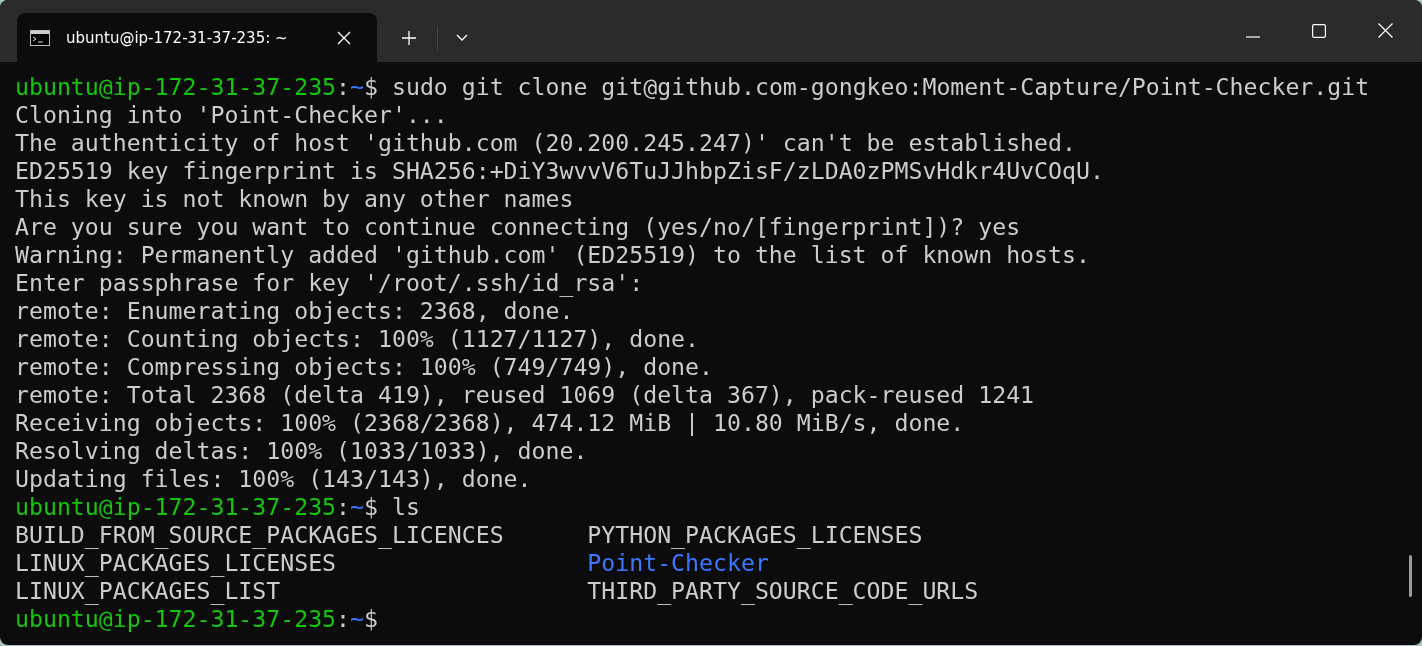 The height and width of the screenshot is (646, 1422). I want to click on dropdown-icon, so click(462, 38).